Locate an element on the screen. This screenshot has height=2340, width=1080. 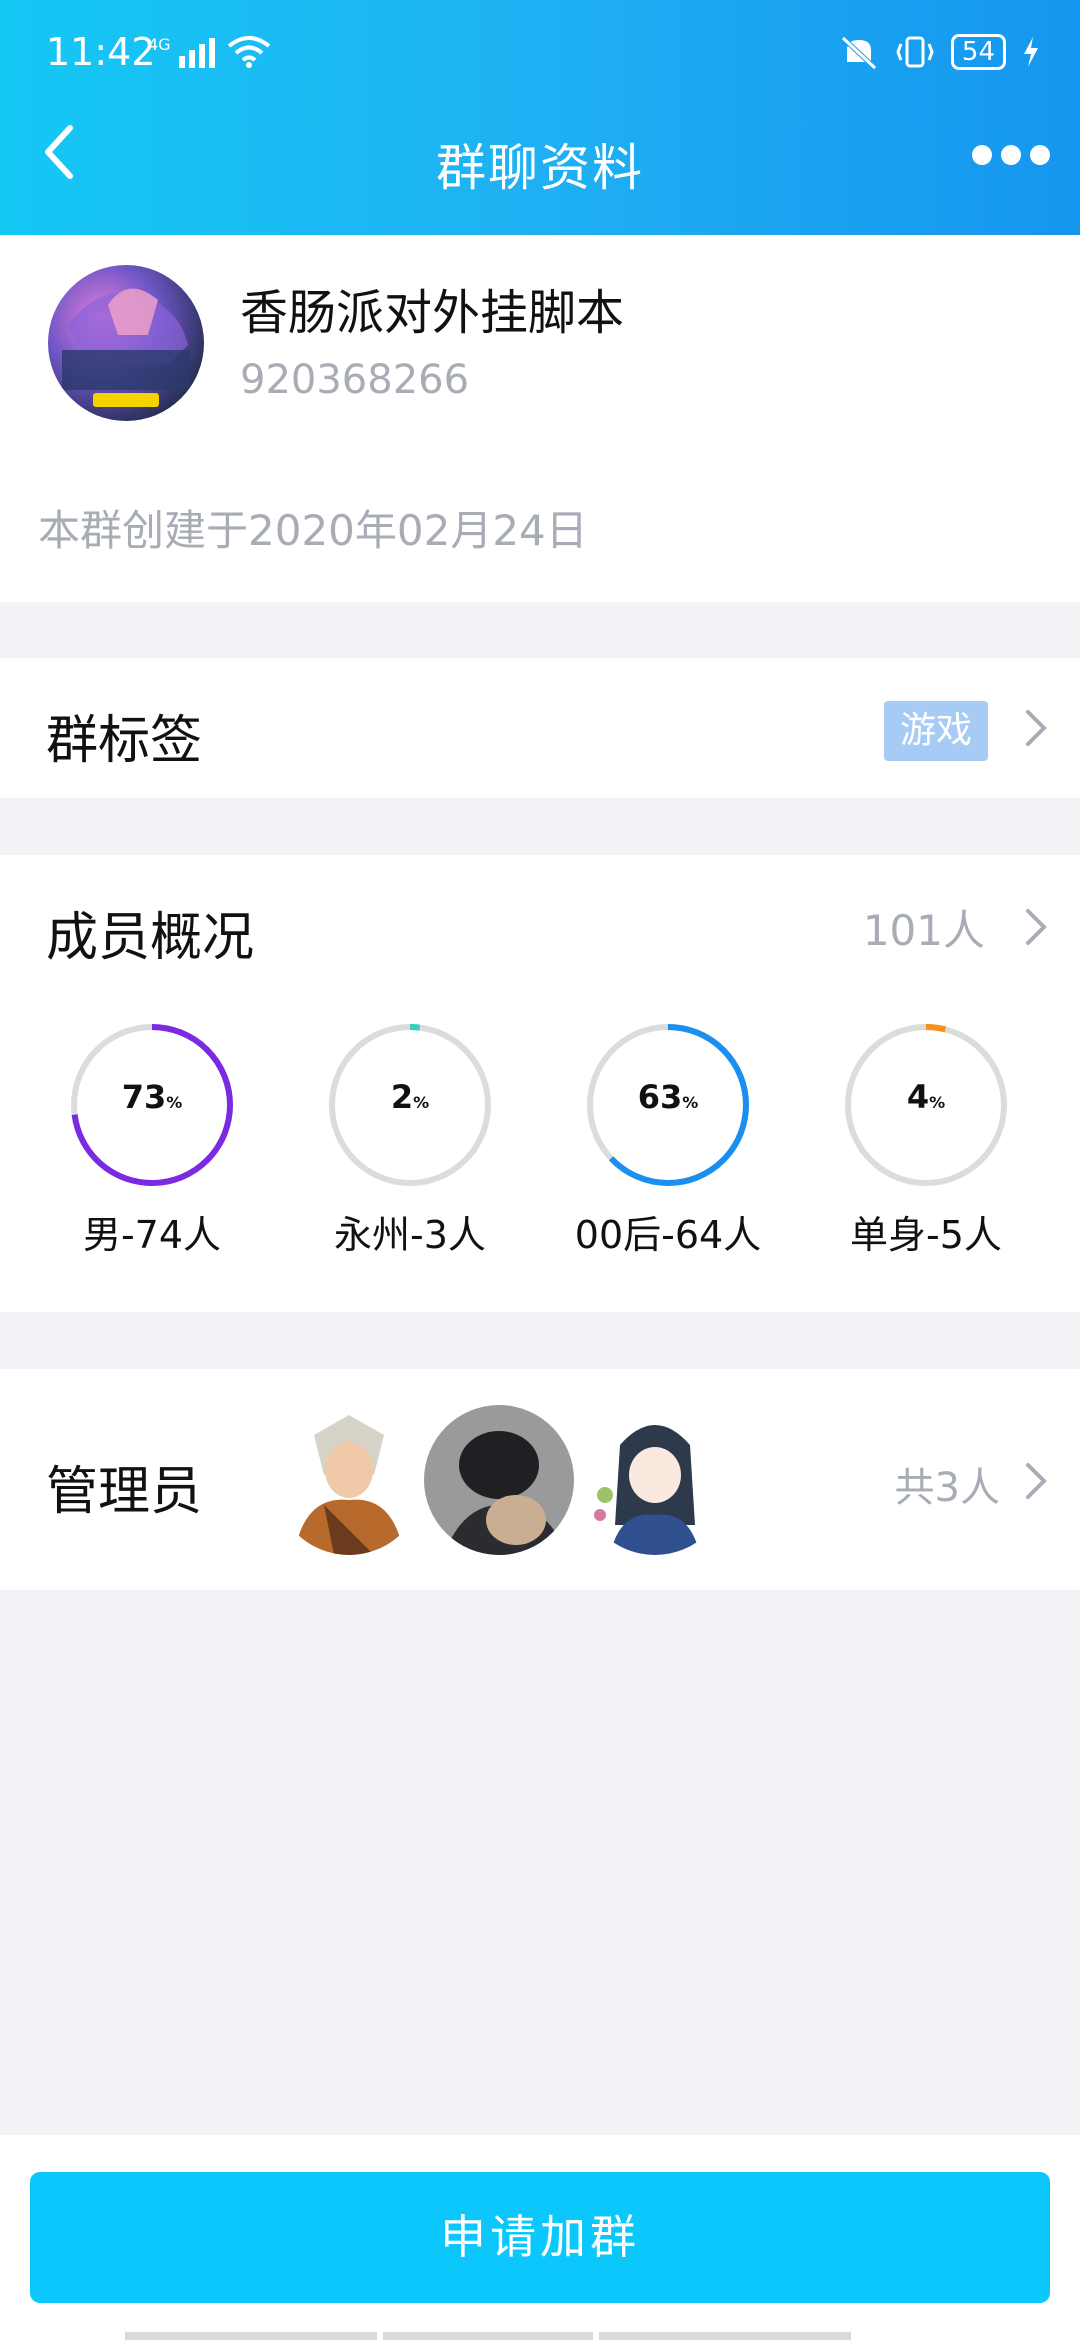
page-title: 群聊资料 is located at coordinates (540, 168).